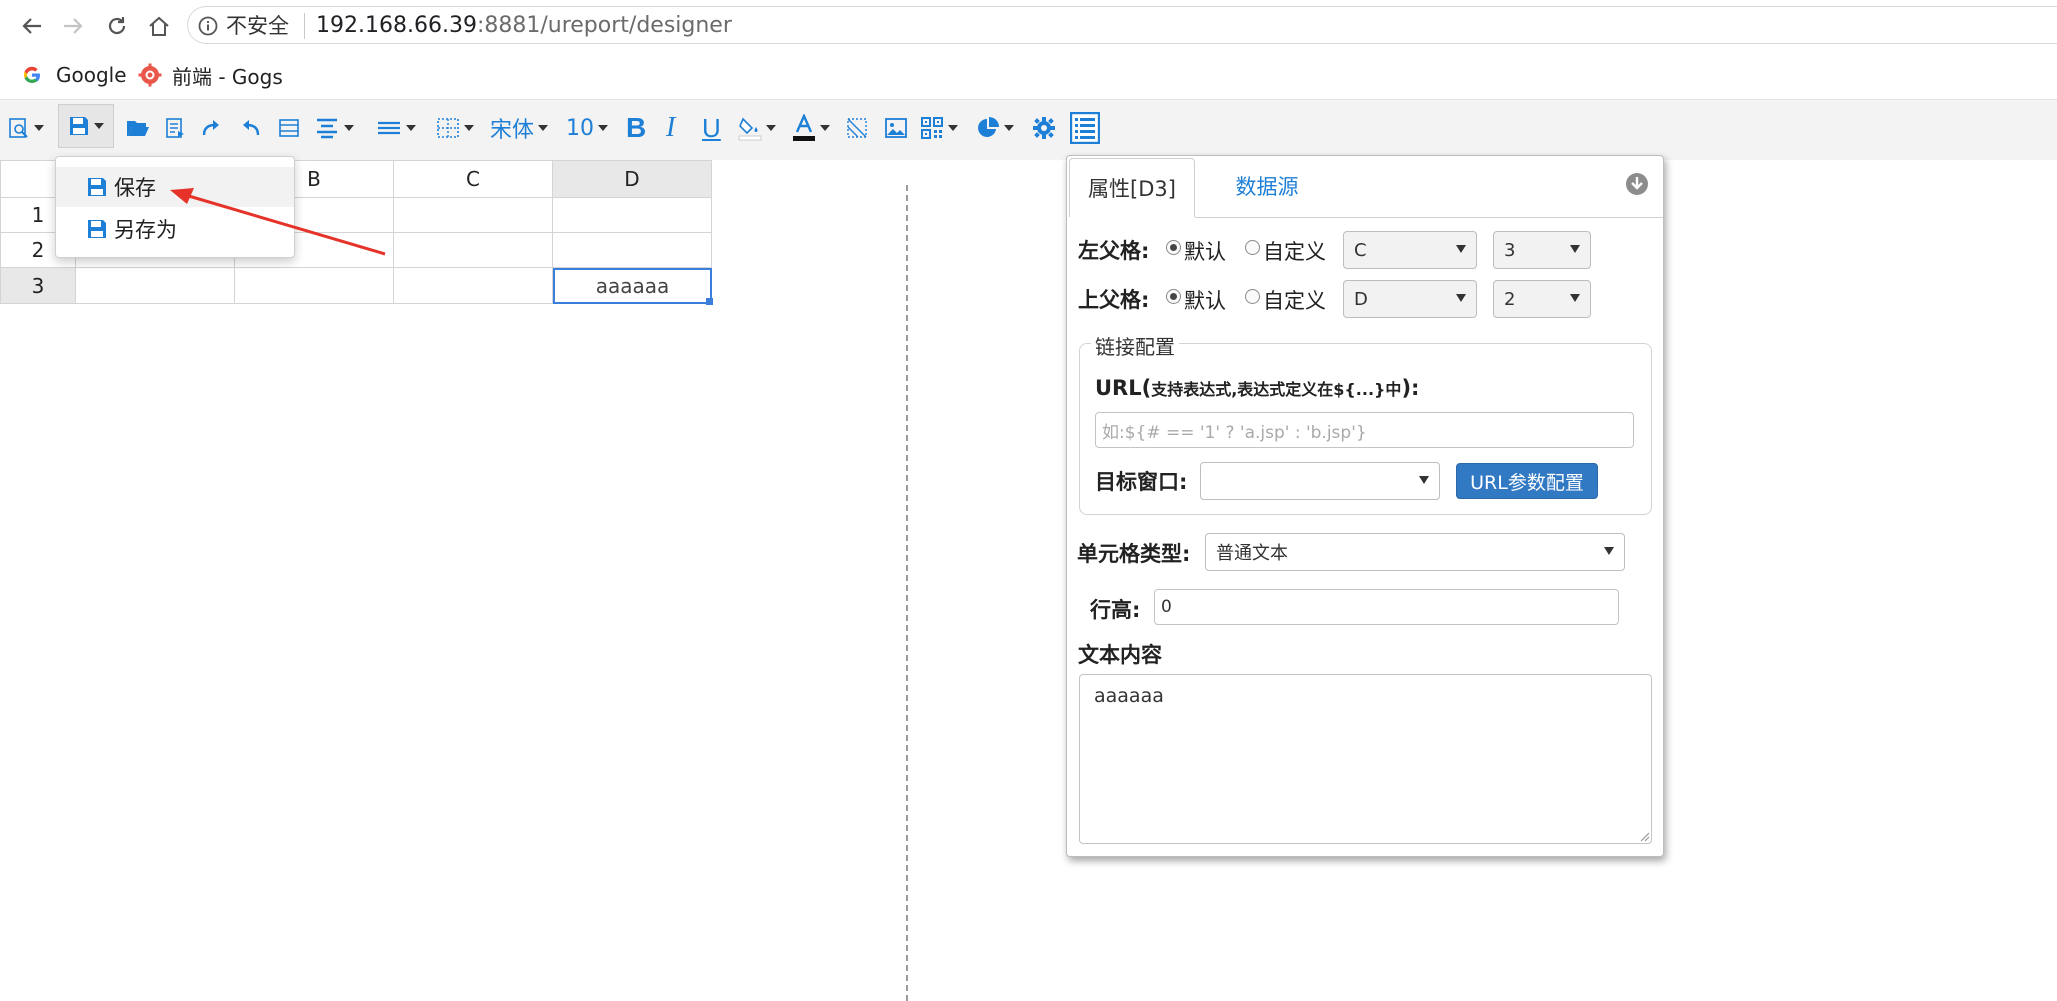  I want to click on collapse-panel-icon, so click(1637, 186).